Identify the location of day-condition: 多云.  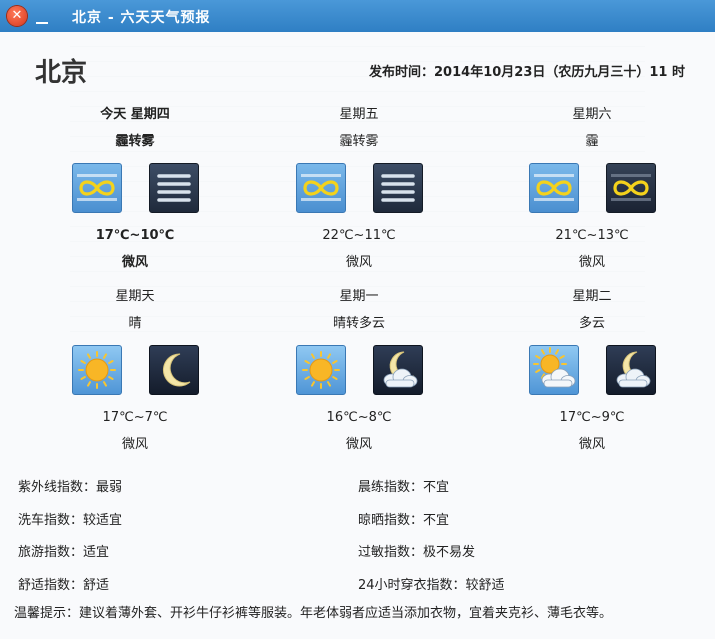
(591, 323).